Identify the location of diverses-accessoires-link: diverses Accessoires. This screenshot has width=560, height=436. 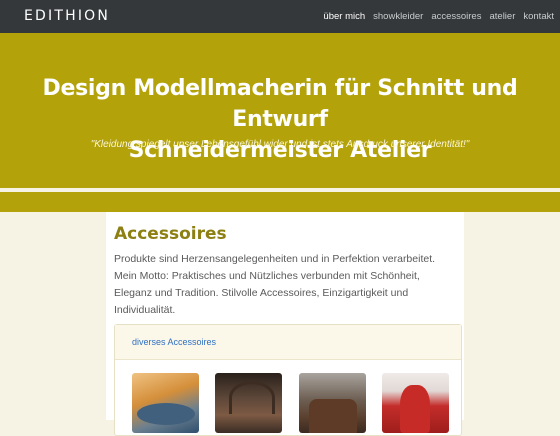
(174, 342).